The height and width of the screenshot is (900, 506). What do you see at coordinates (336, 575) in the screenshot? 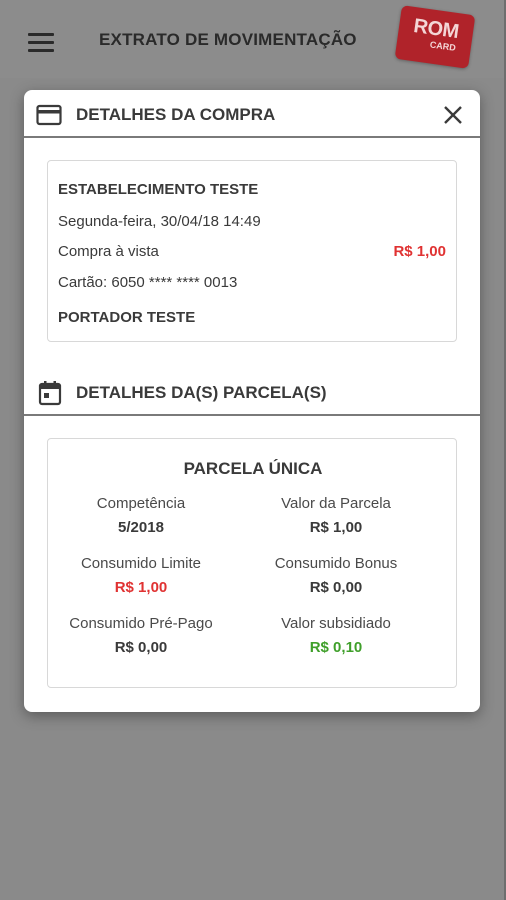
I see `field-consumido-bonus: Consumido Bonus R$ 0,00` at bounding box center [336, 575].